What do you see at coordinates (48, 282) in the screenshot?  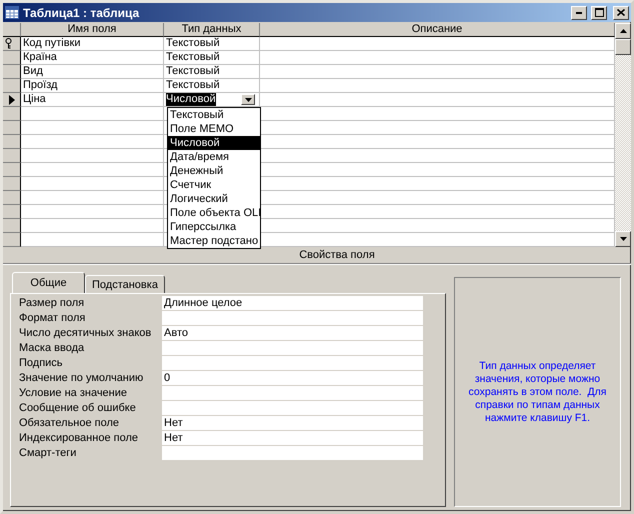 I see `tab: Общие` at bounding box center [48, 282].